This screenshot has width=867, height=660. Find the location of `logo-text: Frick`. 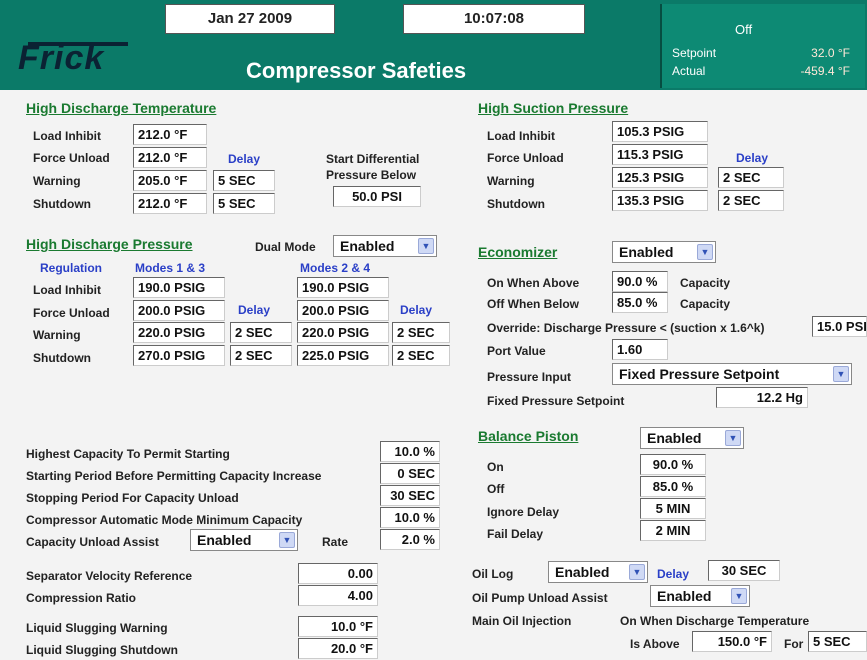

logo-text: Frick is located at coordinates (61, 58).